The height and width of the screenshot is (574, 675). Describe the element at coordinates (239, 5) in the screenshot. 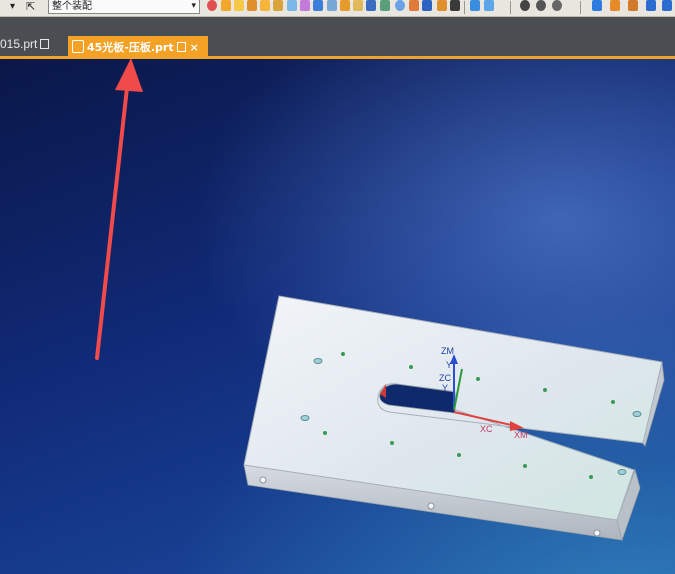

I see `sheet-body-icon` at that location.